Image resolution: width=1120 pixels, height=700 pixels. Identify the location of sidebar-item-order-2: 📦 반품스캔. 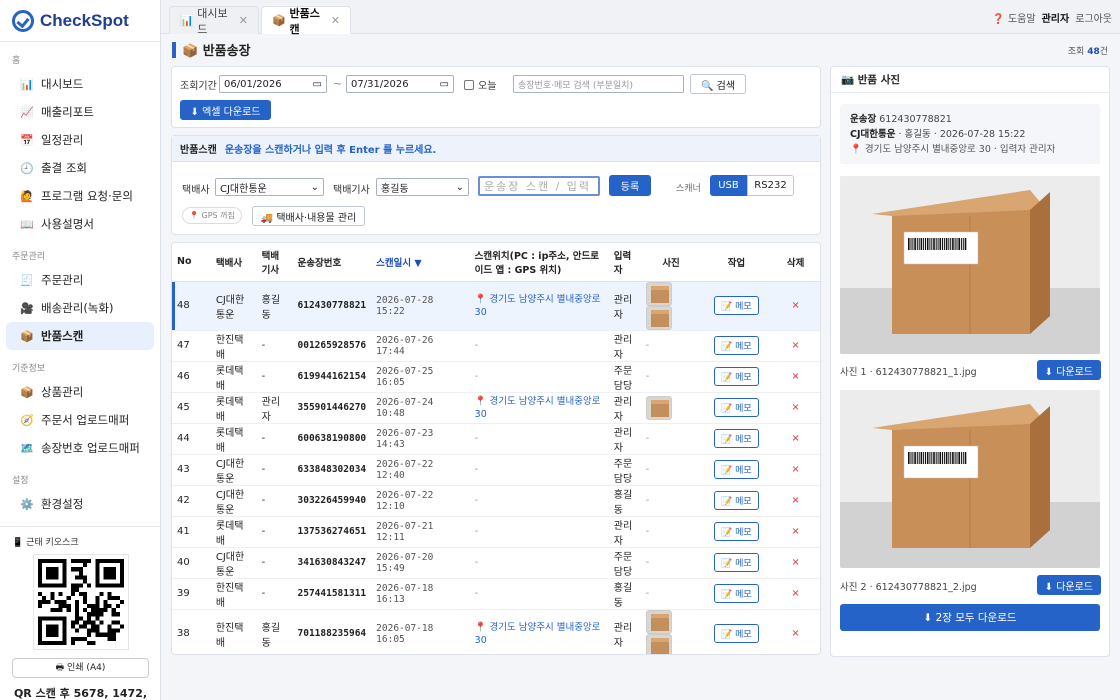
(80, 336).